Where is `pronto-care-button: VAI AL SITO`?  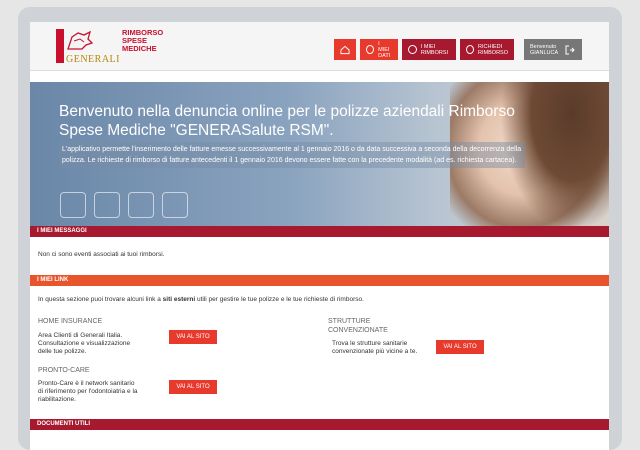
pronto-care-button: VAI AL SITO is located at coordinates (193, 387).